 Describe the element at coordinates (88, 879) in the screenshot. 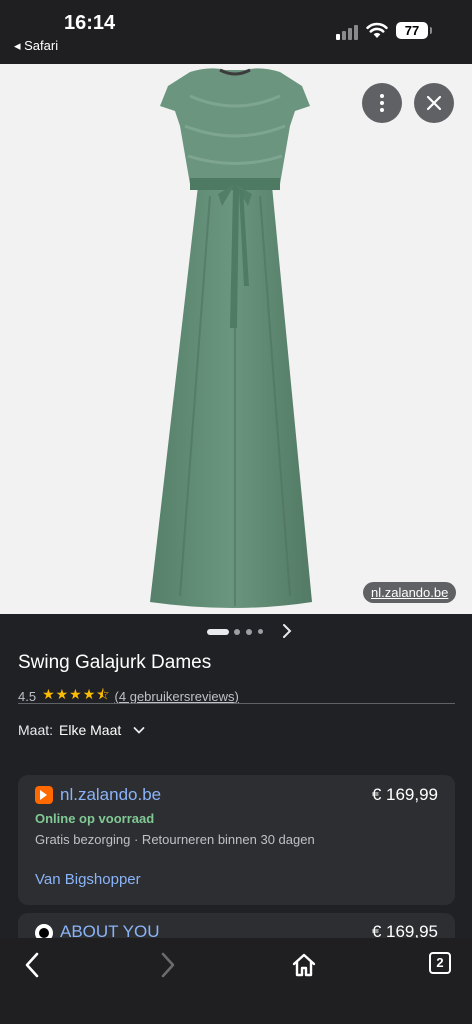

I see `seller-link: Van Bigshopper` at that location.